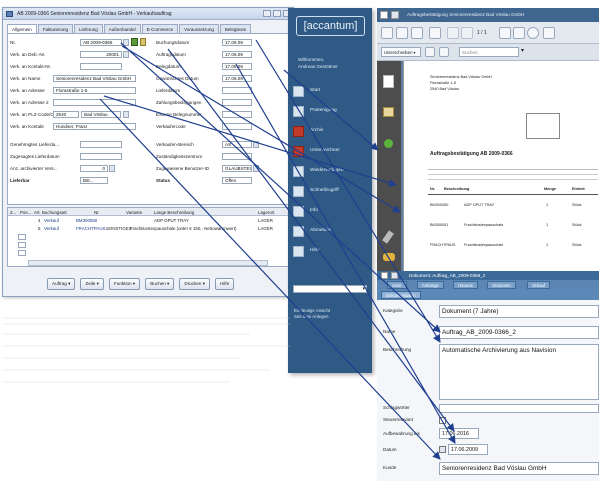  I want to click on payment-terms-field, so click(237, 102).